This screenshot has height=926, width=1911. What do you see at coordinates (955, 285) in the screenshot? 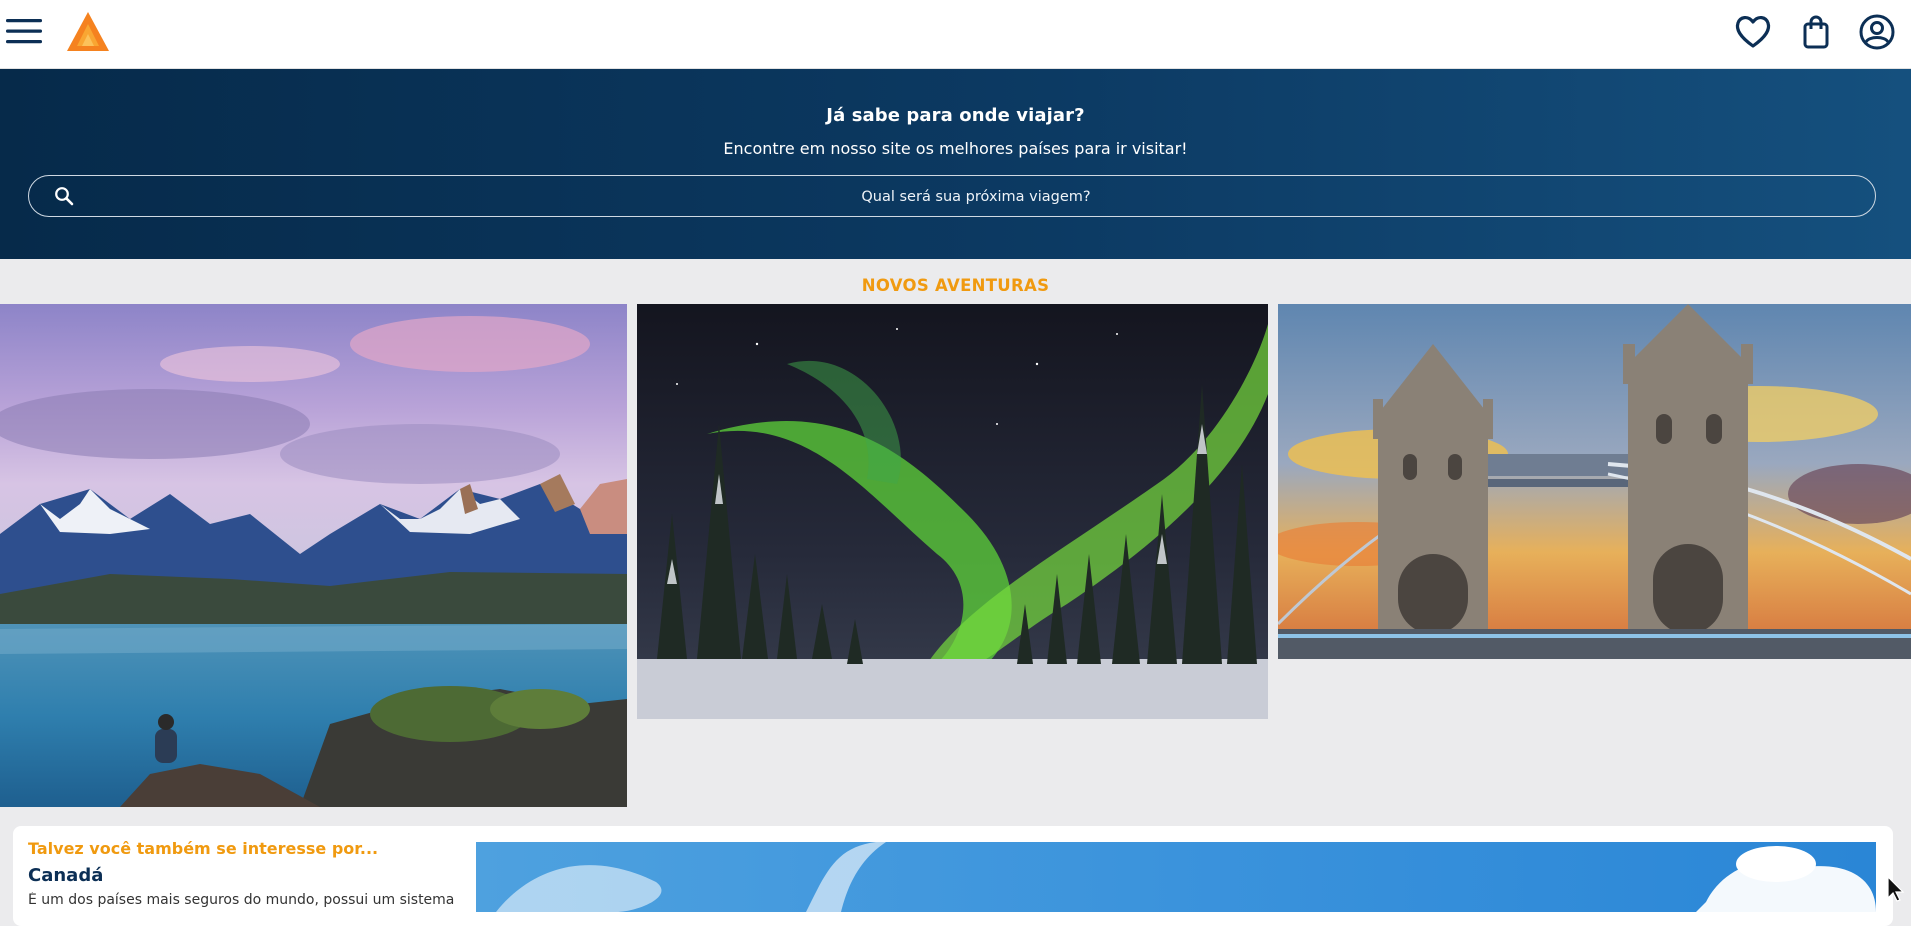
I see `section-title-adventures: NOVOS AVENTURAS` at bounding box center [955, 285].